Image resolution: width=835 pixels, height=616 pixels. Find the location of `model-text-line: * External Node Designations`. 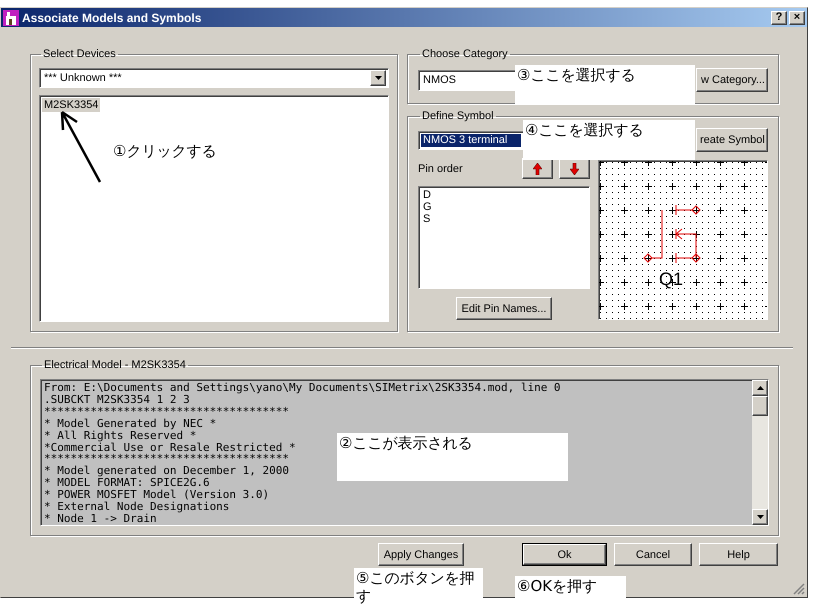

model-text-line: * External Node Designations is located at coordinates (137, 507).